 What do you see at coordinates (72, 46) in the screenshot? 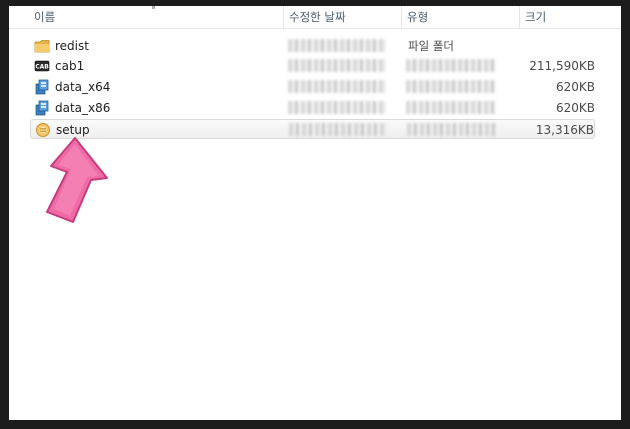
I see `file-name: redist` at bounding box center [72, 46].